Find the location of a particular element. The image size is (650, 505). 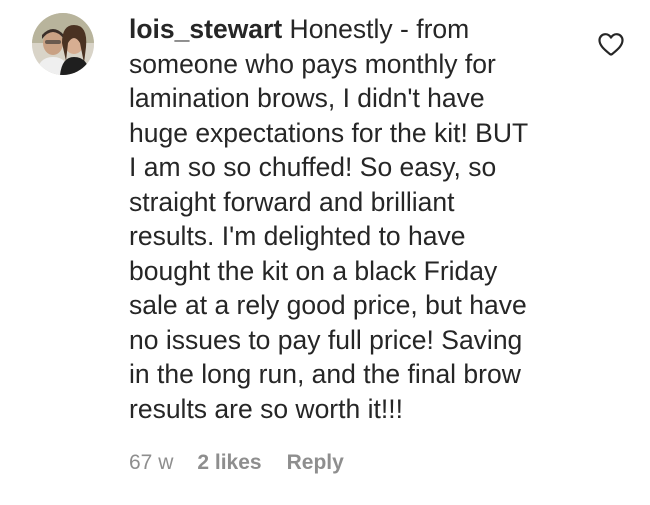

avatar is located at coordinates (63, 44).